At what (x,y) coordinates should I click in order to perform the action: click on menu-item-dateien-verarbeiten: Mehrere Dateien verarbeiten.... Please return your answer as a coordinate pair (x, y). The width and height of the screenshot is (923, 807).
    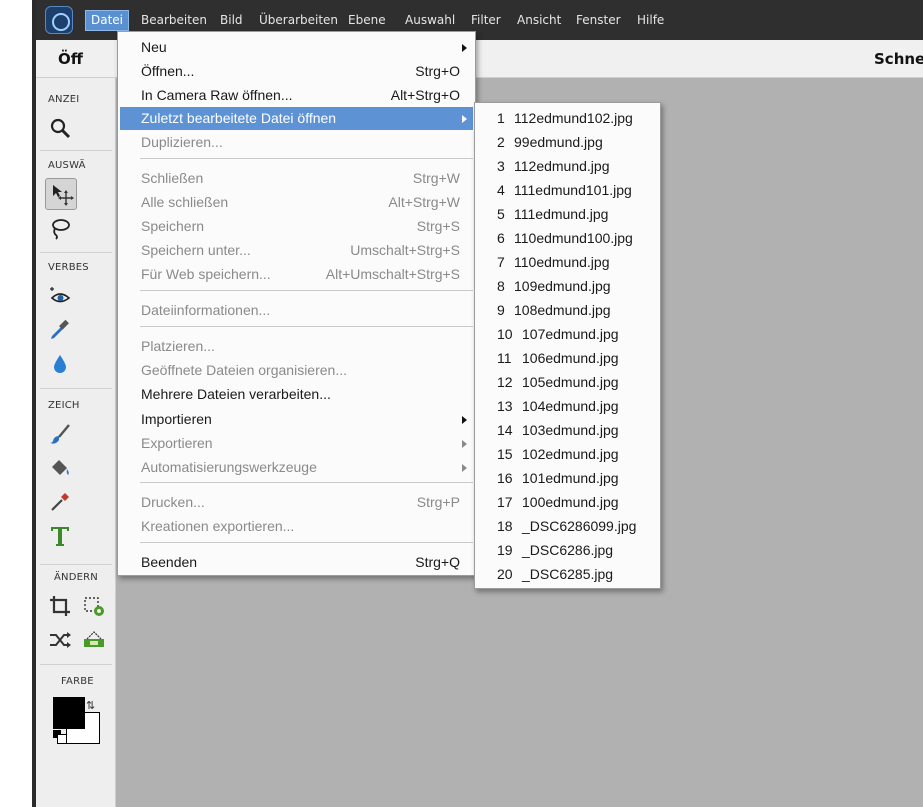
    Looking at the image, I should click on (296, 394).